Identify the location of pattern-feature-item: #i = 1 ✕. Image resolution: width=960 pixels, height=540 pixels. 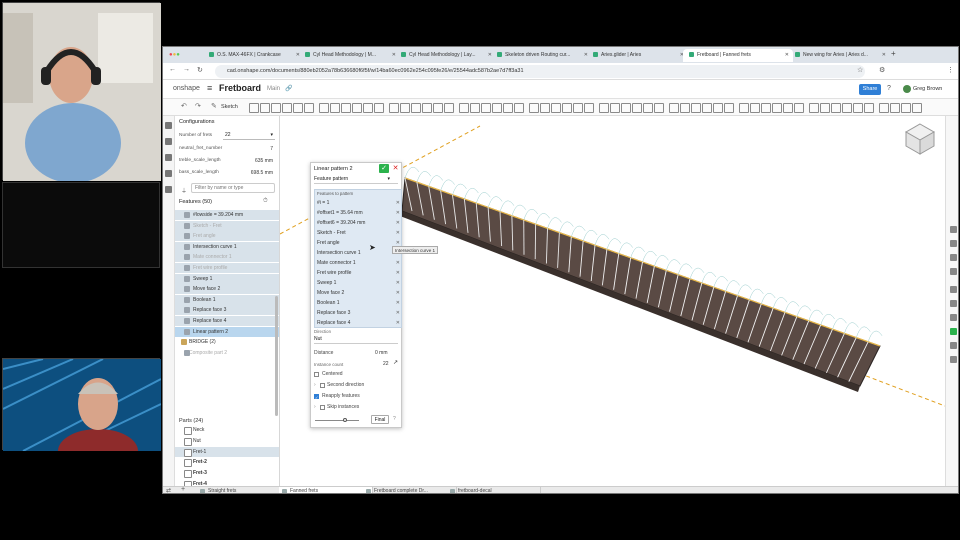
(359, 203).